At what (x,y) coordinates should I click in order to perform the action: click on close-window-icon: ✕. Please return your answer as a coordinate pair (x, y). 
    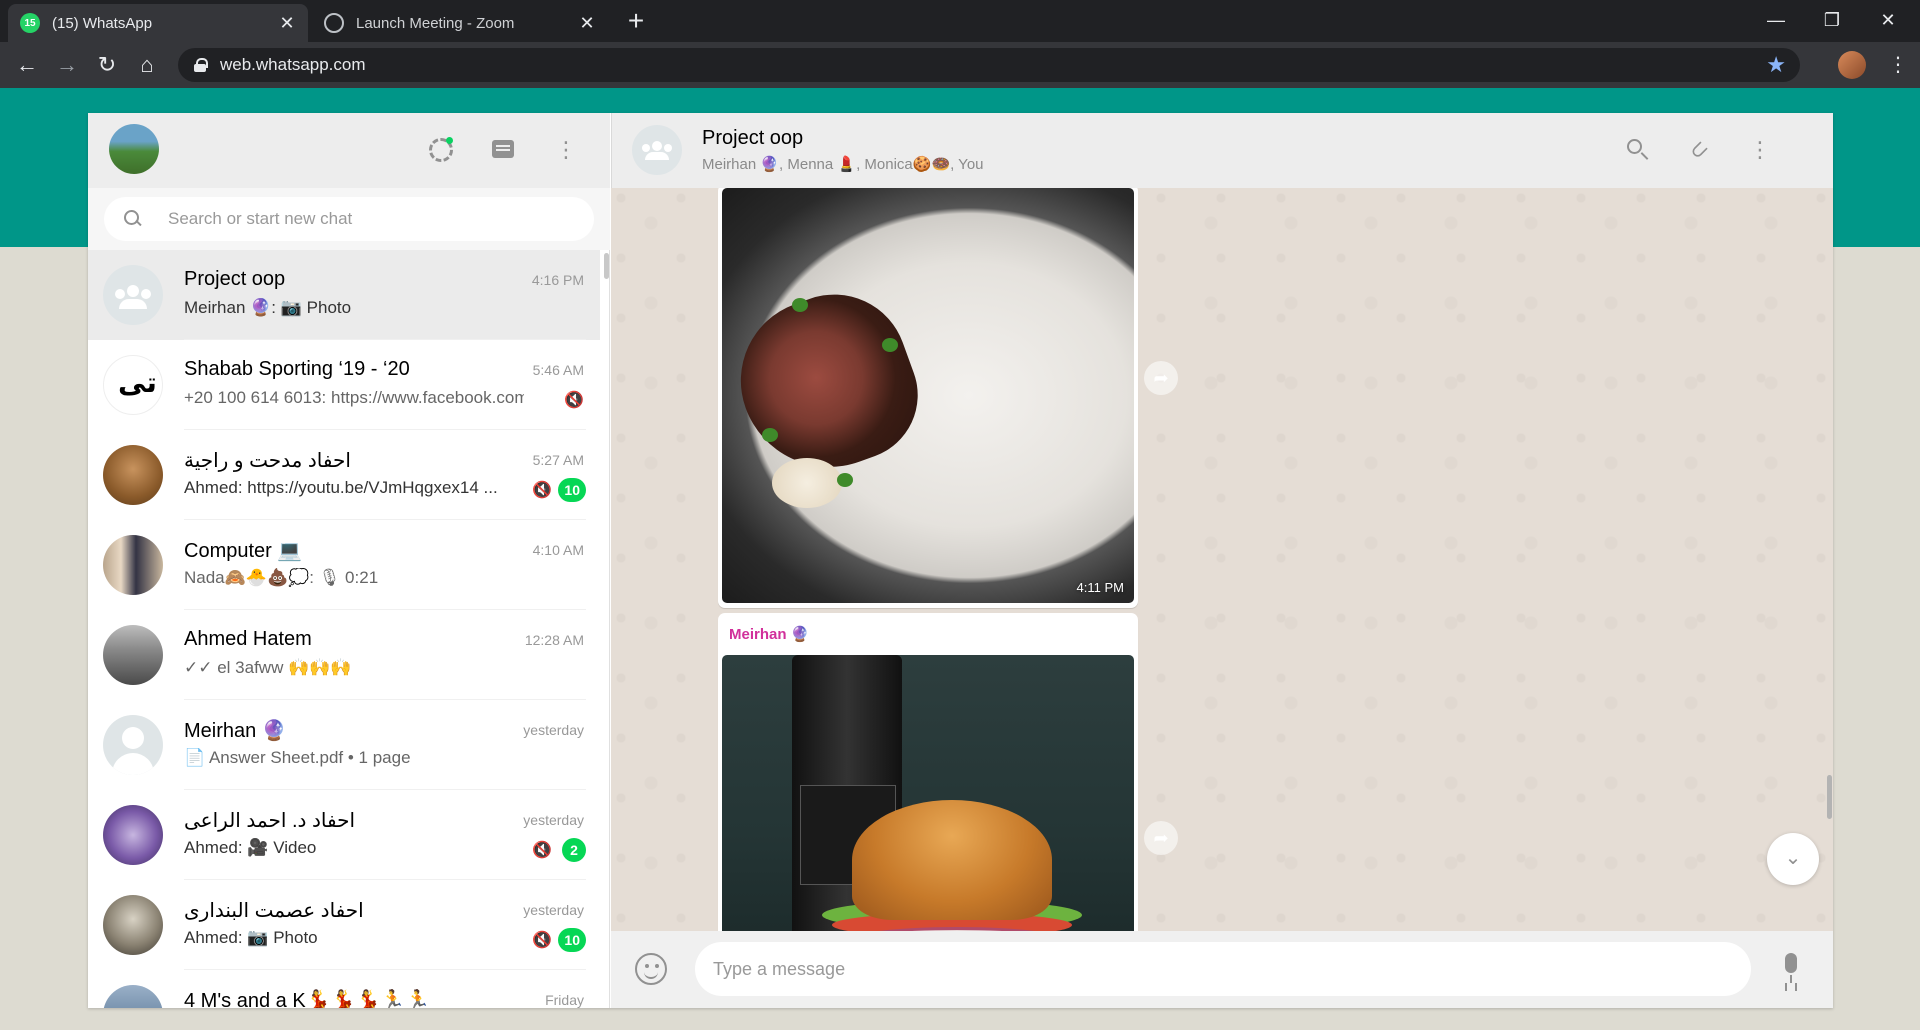
    Looking at the image, I should click on (1888, 21).